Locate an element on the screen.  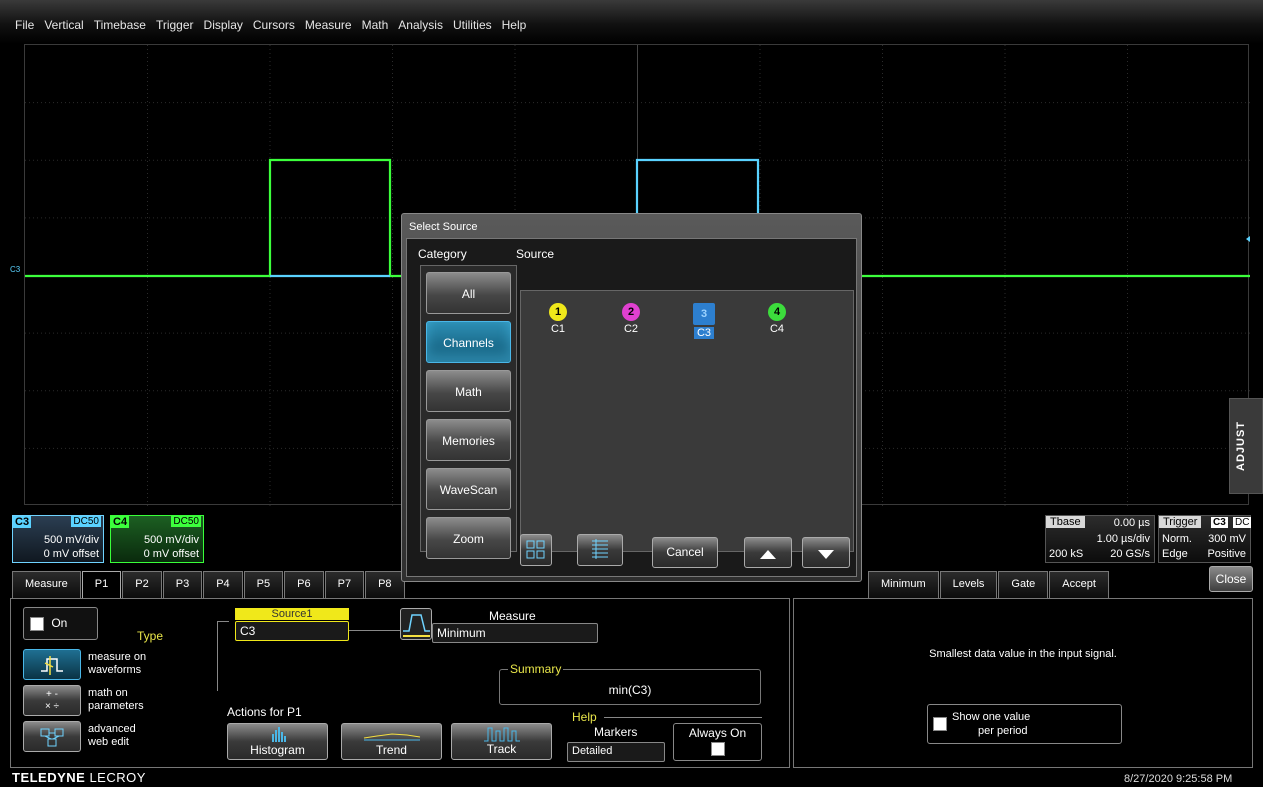
source-c2: 2 C2 is located at coordinates (631, 319).